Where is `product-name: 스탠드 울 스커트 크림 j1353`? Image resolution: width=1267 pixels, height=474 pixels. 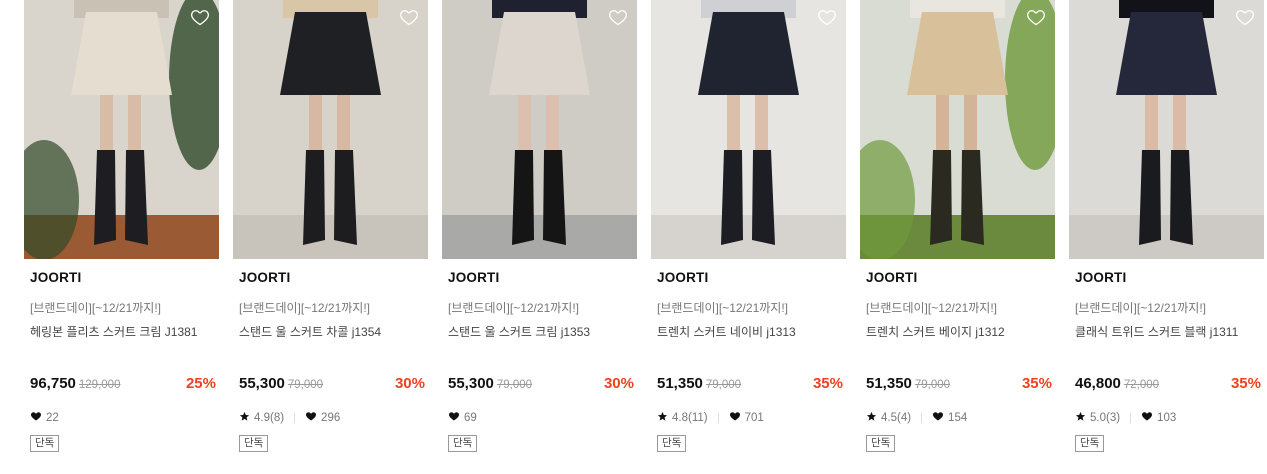
product-name: 스탠드 울 스커트 크림 j1353 is located at coordinates (519, 332).